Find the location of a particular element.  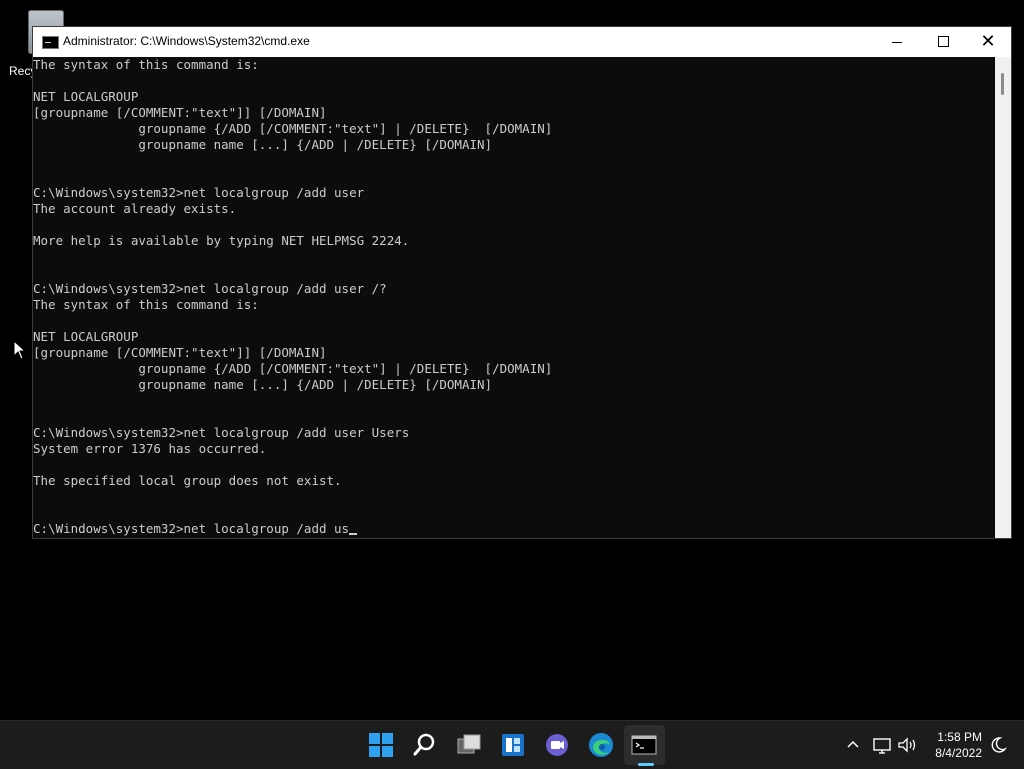

console-scrollbar is located at coordinates (1003, 297).